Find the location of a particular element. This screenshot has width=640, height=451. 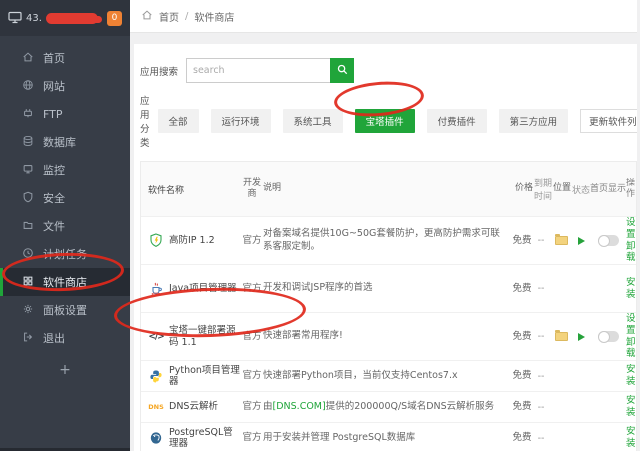

breadcrumb-home: 首页 is located at coordinates (169, 16).